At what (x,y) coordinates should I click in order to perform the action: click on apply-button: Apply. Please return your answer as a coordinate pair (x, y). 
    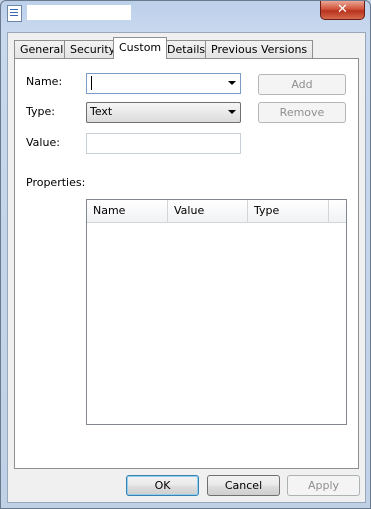
    Looking at the image, I should click on (323, 485).